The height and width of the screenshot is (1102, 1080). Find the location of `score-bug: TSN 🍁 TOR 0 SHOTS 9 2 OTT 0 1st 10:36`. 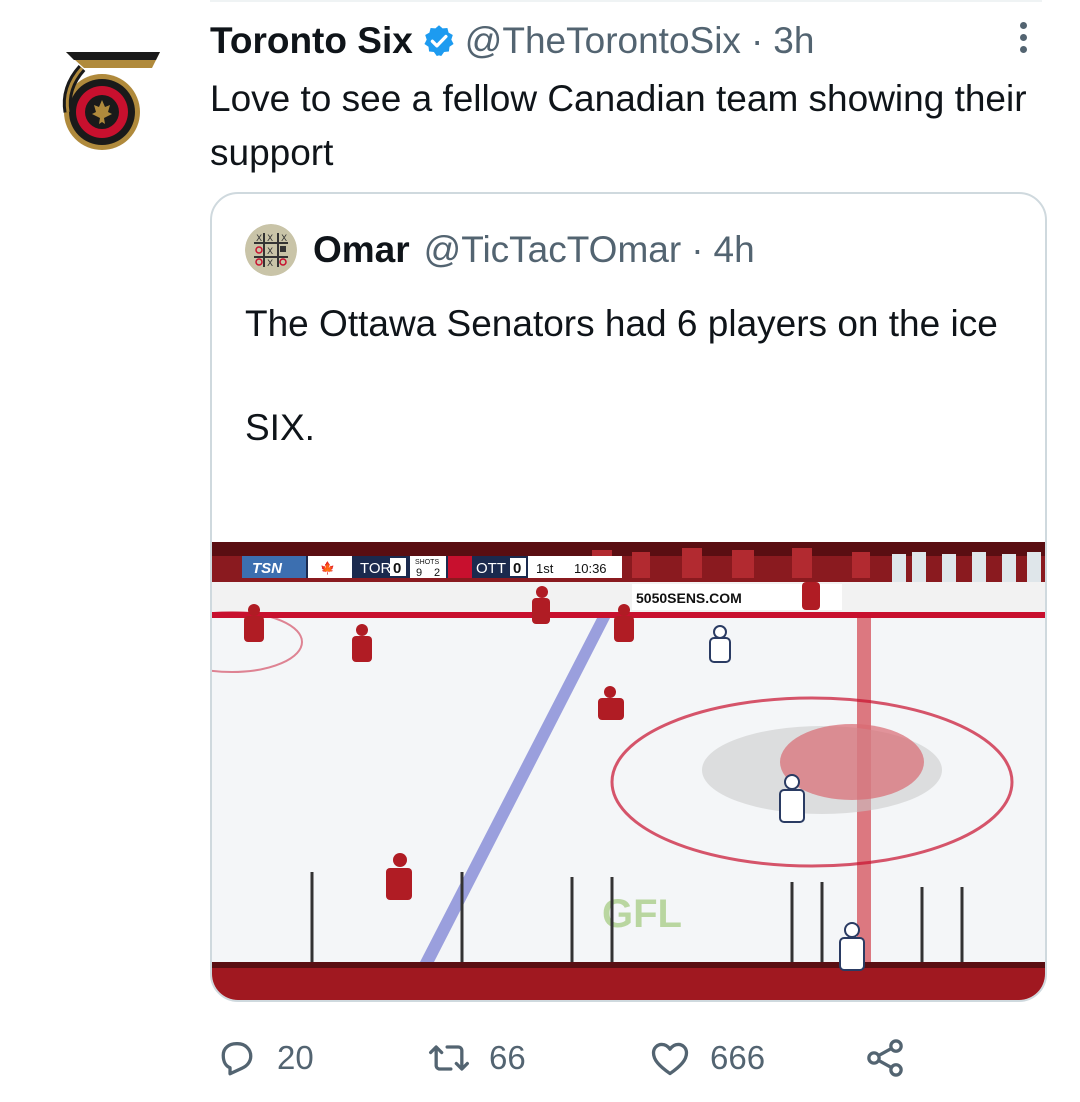

score-bug: TSN 🍁 TOR 0 SHOTS 9 2 OTT 0 1st 10:36 is located at coordinates (432, 567).